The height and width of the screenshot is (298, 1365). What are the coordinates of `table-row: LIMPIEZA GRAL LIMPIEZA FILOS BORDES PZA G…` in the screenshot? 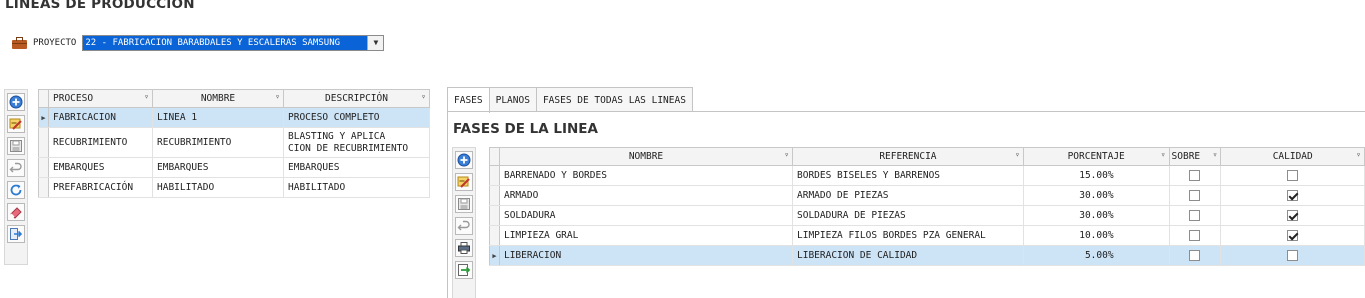 It's located at (927, 235).